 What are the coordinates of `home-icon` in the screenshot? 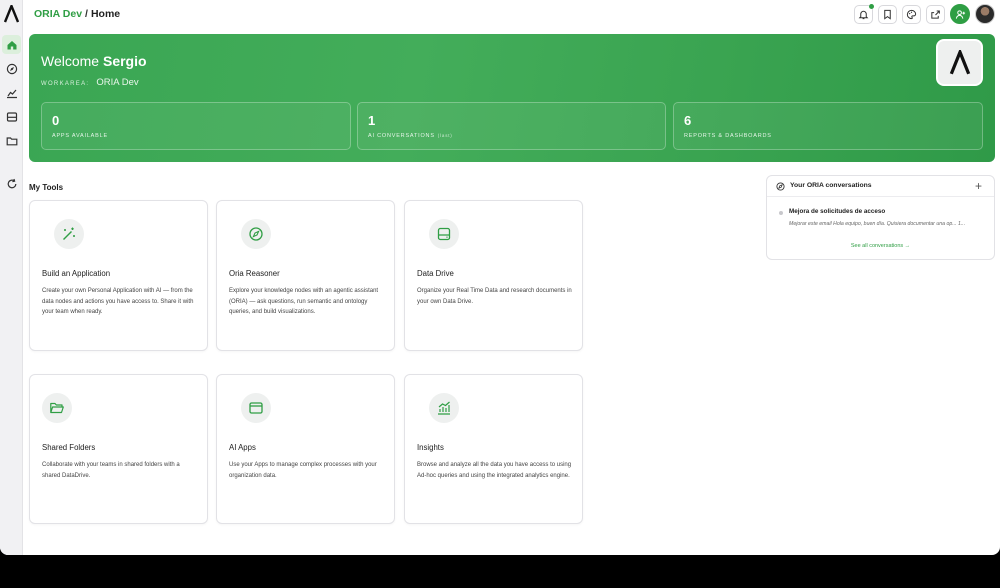 It's located at (11, 44).